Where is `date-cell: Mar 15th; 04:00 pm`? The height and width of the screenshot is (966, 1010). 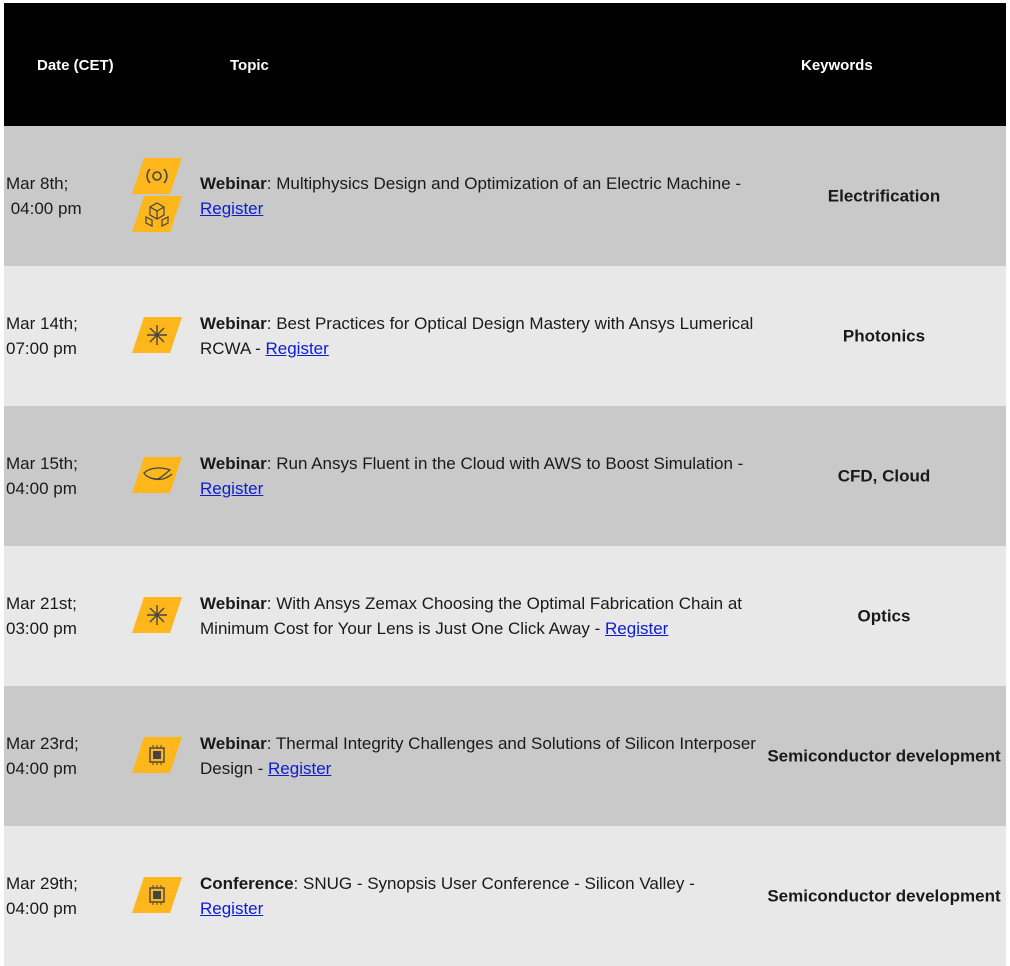
date-cell: Mar 15th; 04:00 pm is located at coordinates (42, 476).